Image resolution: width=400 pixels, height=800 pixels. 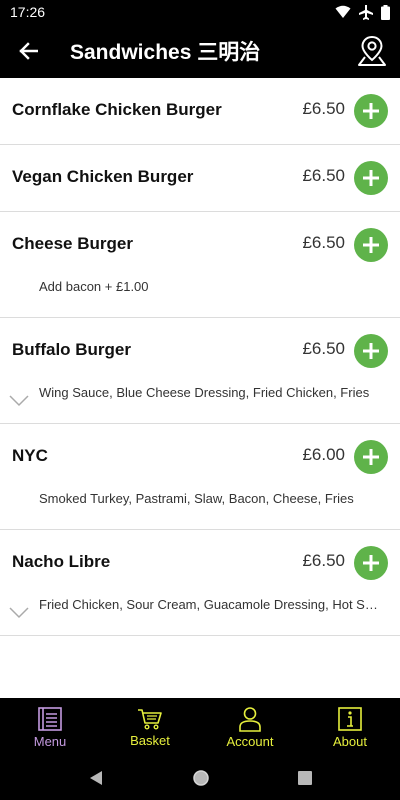 I want to click on system-home-icon, so click(x=201, y=778).